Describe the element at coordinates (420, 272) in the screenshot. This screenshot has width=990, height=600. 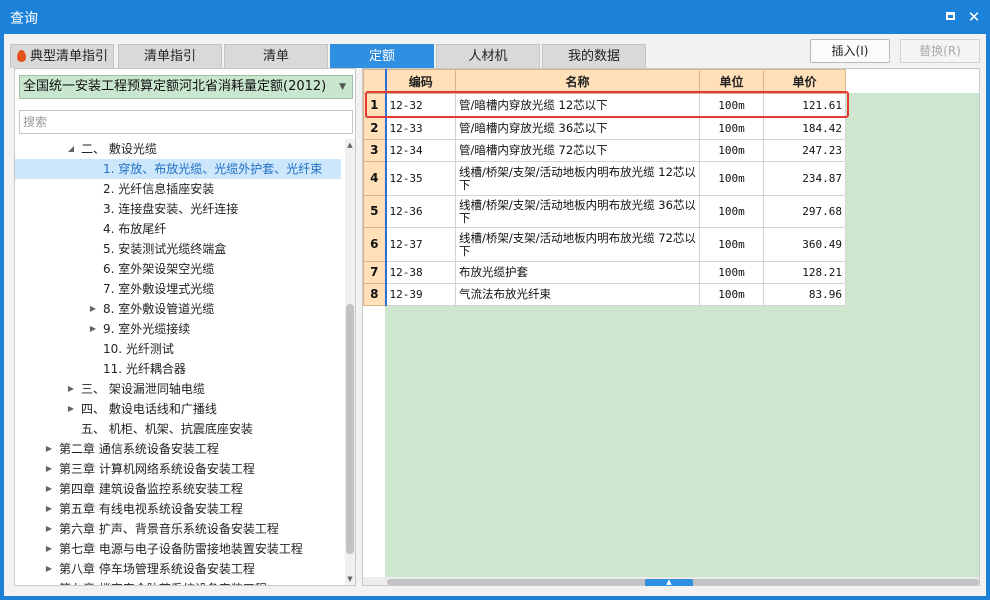
I see `cell-code: 12-38` at that location.